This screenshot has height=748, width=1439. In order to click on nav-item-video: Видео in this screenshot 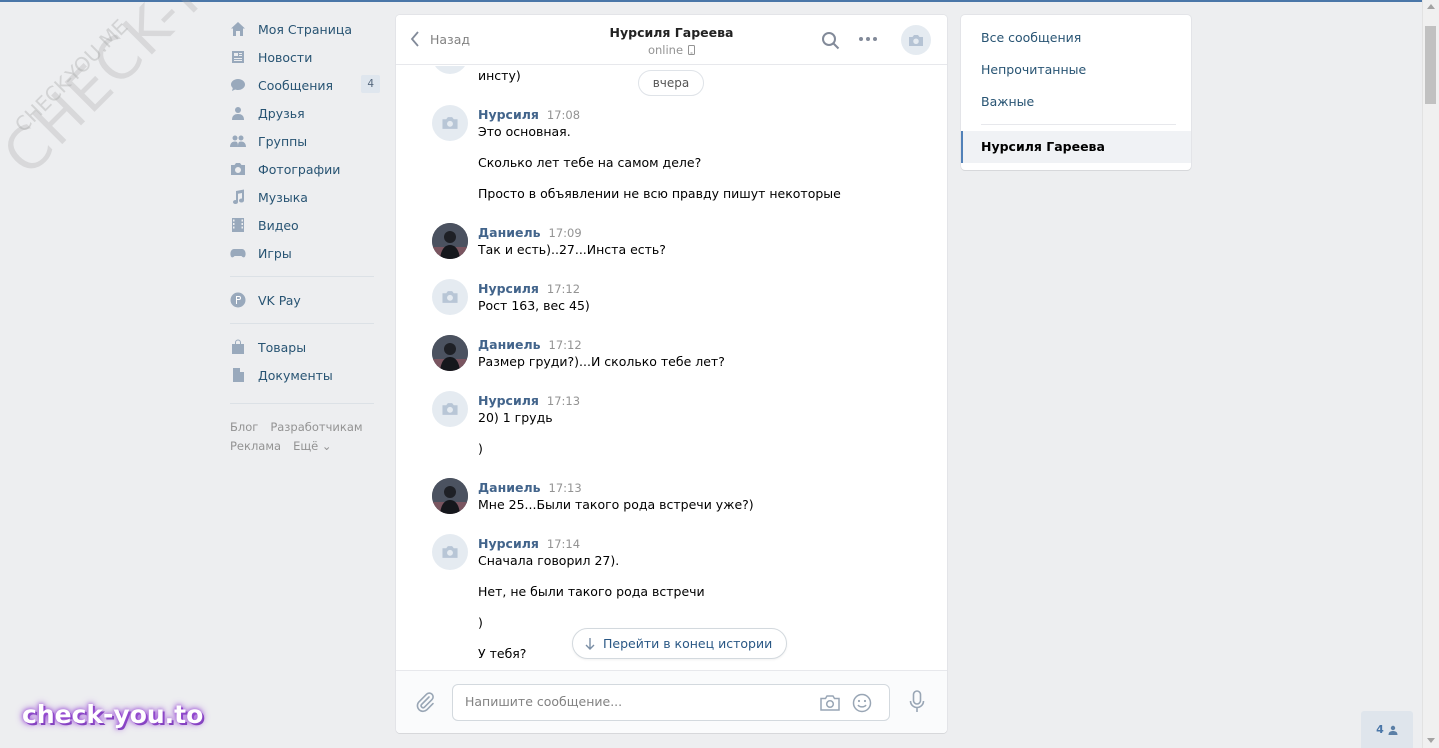, I will do `click(305, 225)`.